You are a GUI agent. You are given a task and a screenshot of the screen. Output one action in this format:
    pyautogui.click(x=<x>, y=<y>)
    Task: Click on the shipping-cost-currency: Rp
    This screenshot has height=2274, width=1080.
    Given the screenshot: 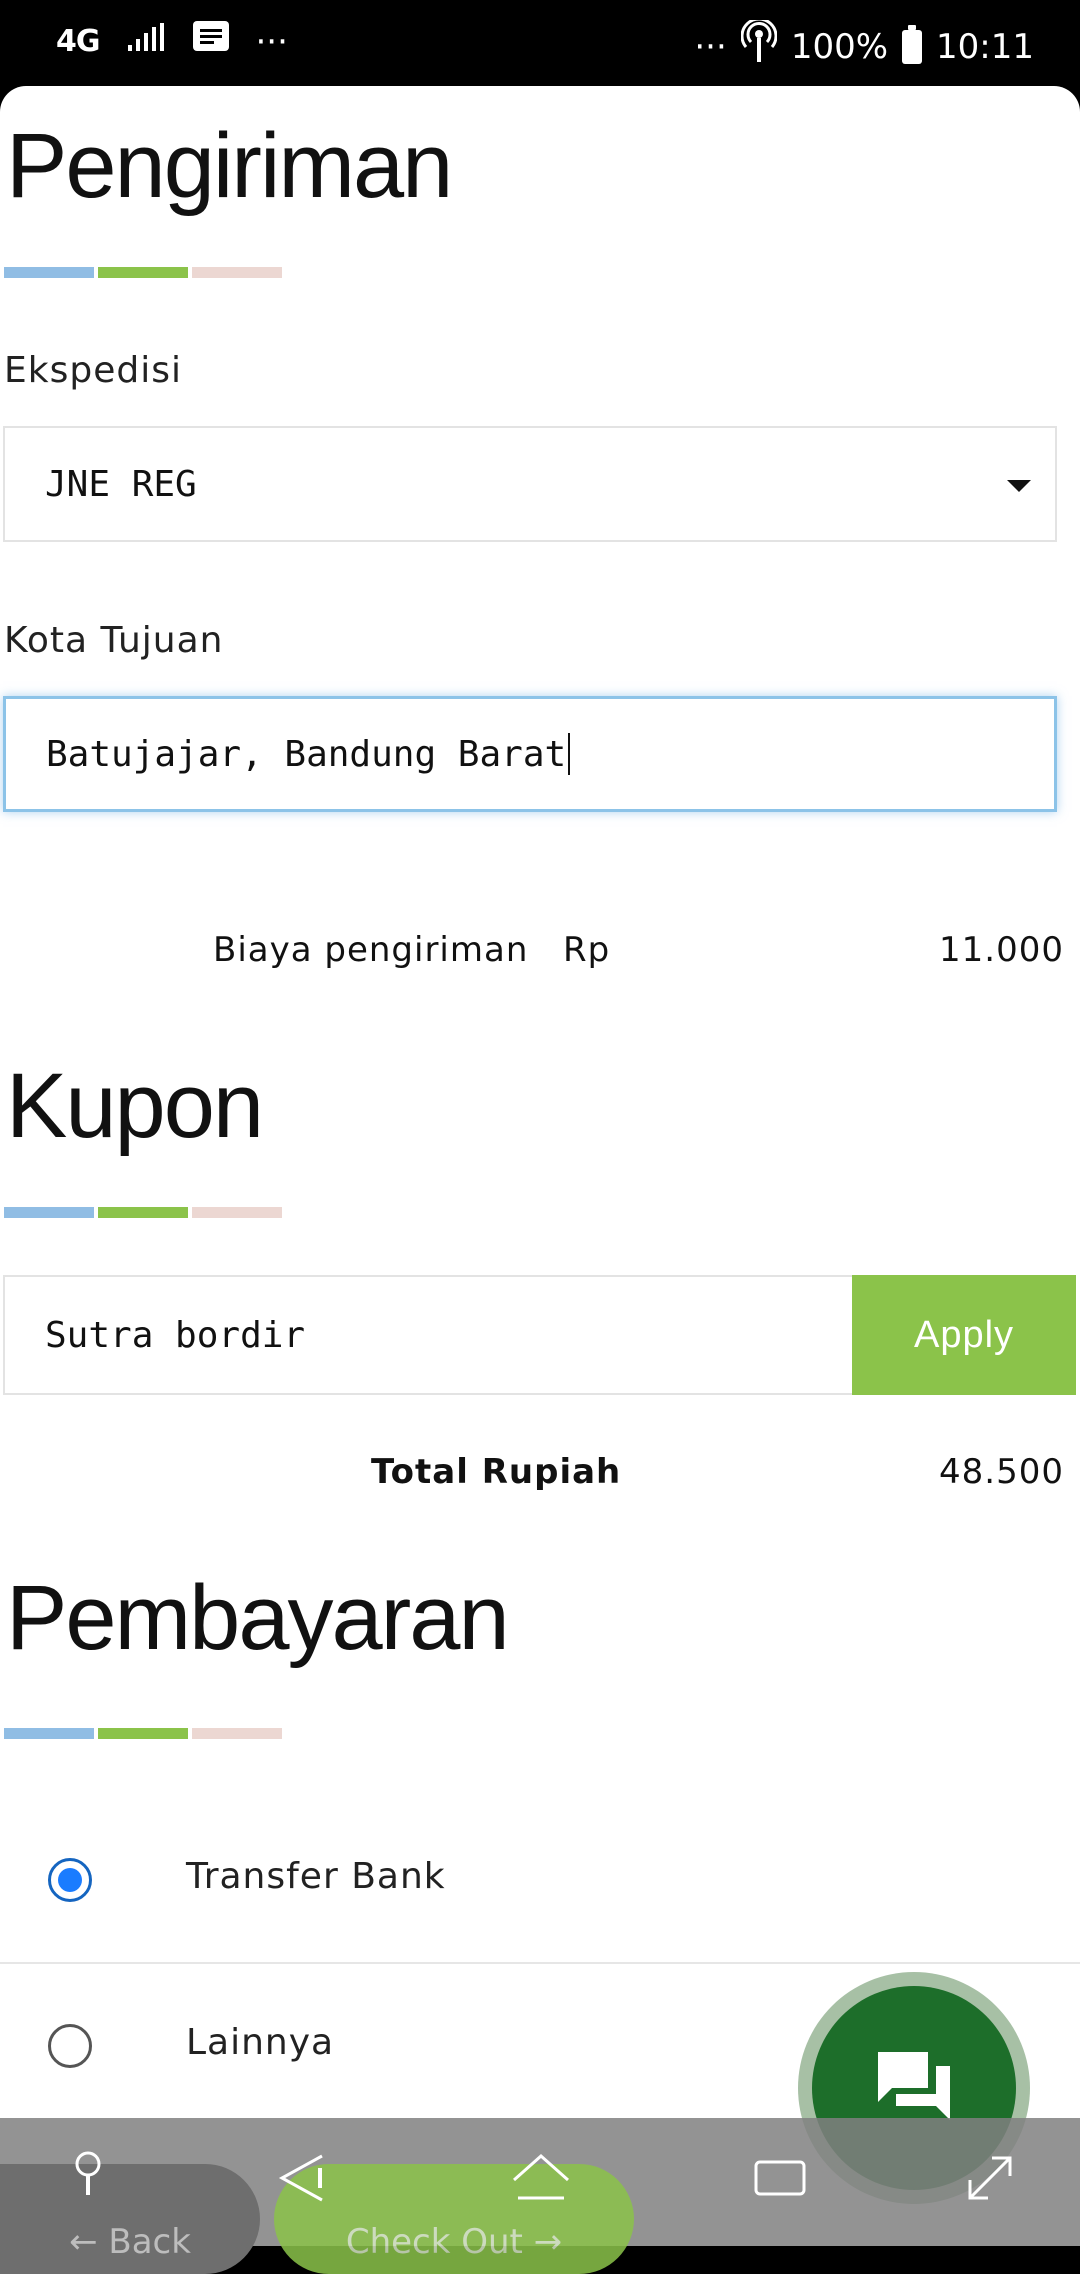 What is the action you would take?
    pyautogui.click(x=587, y=950)
    